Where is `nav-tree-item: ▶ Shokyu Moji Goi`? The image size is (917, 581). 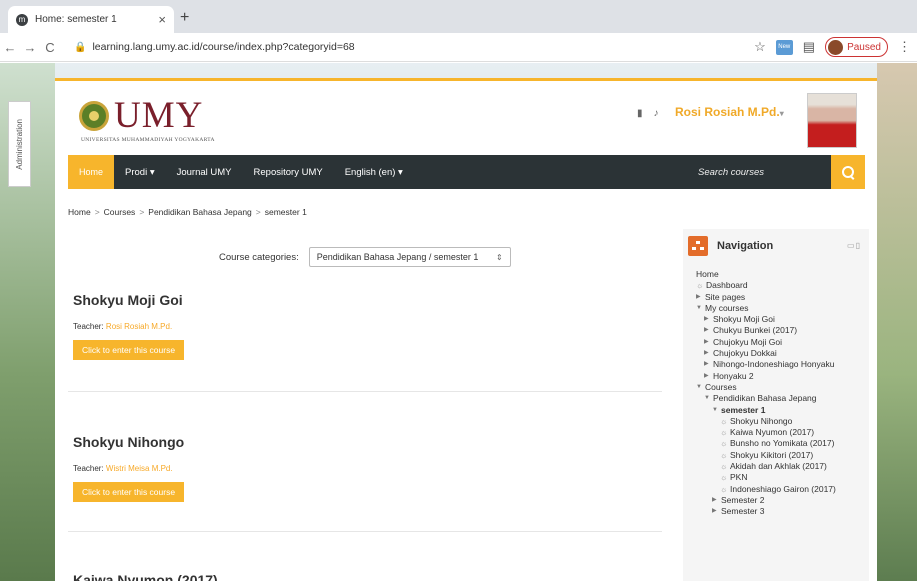 nav-tree-item: ▶ Shokyu Moji Goi is located at coordinates (766, 319).